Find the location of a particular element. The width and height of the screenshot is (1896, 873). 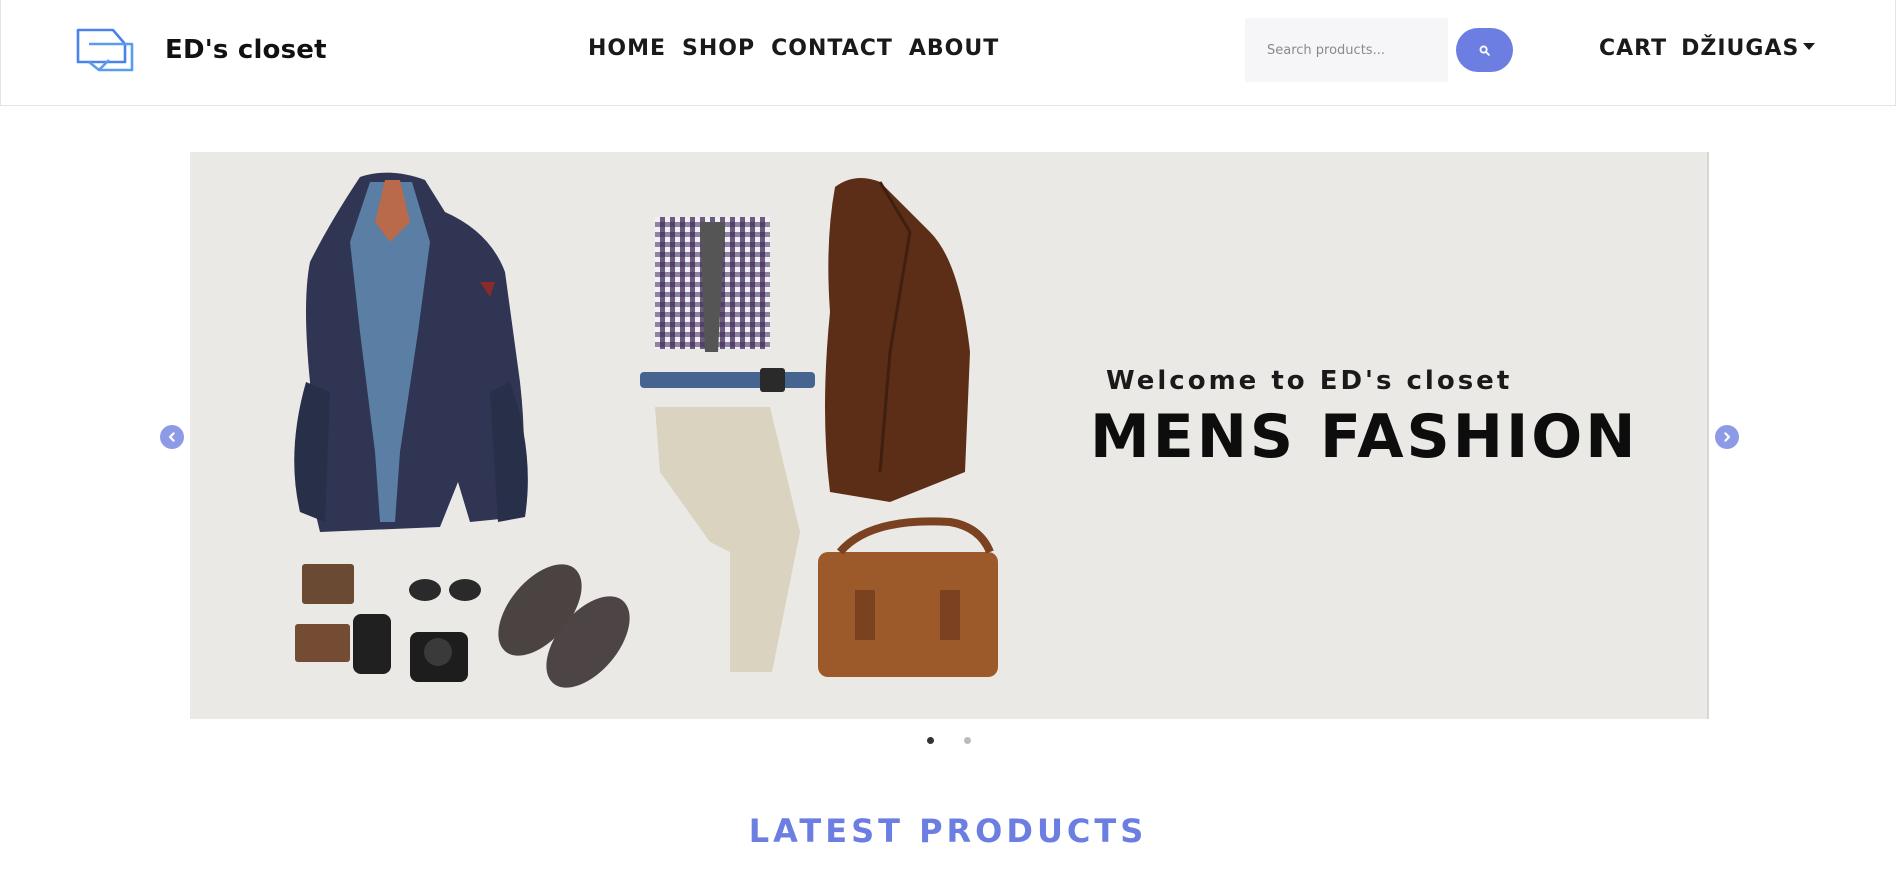

search-icon is located at coordinates (1484, 50).